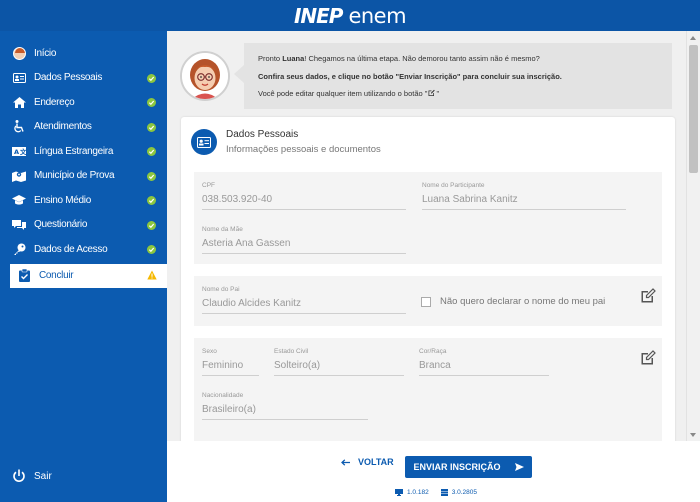 This screenshot has width=700, height=502. Describe the element at coordinates (693, 435) in the screenshot. I see `scroll-down-arrow` at that location.